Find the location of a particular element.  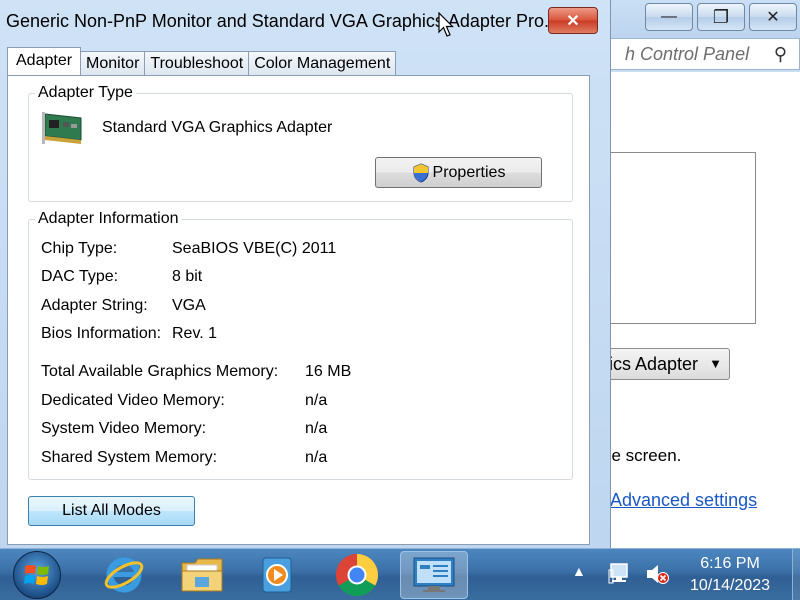

properties-button: Properties is located at coordinates (458, 172).